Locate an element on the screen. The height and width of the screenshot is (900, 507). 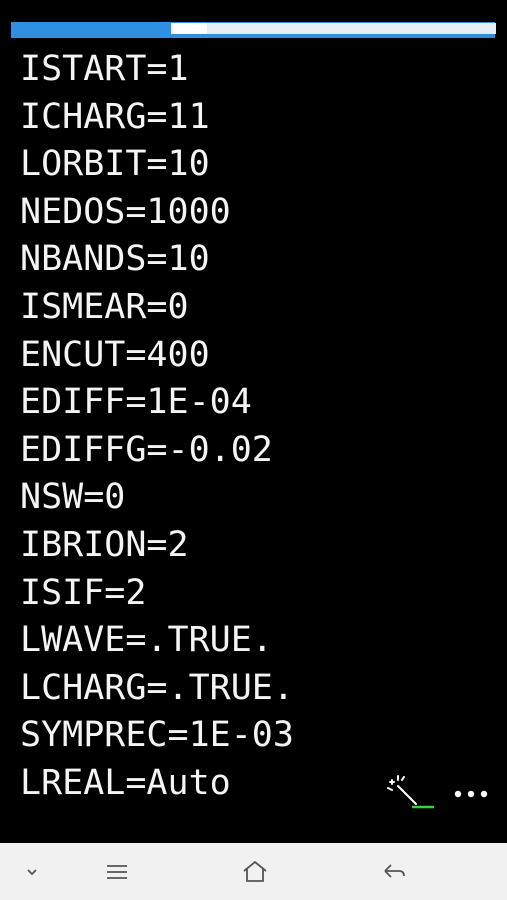
magic-wand-icon is located at coordinates (410, 794).